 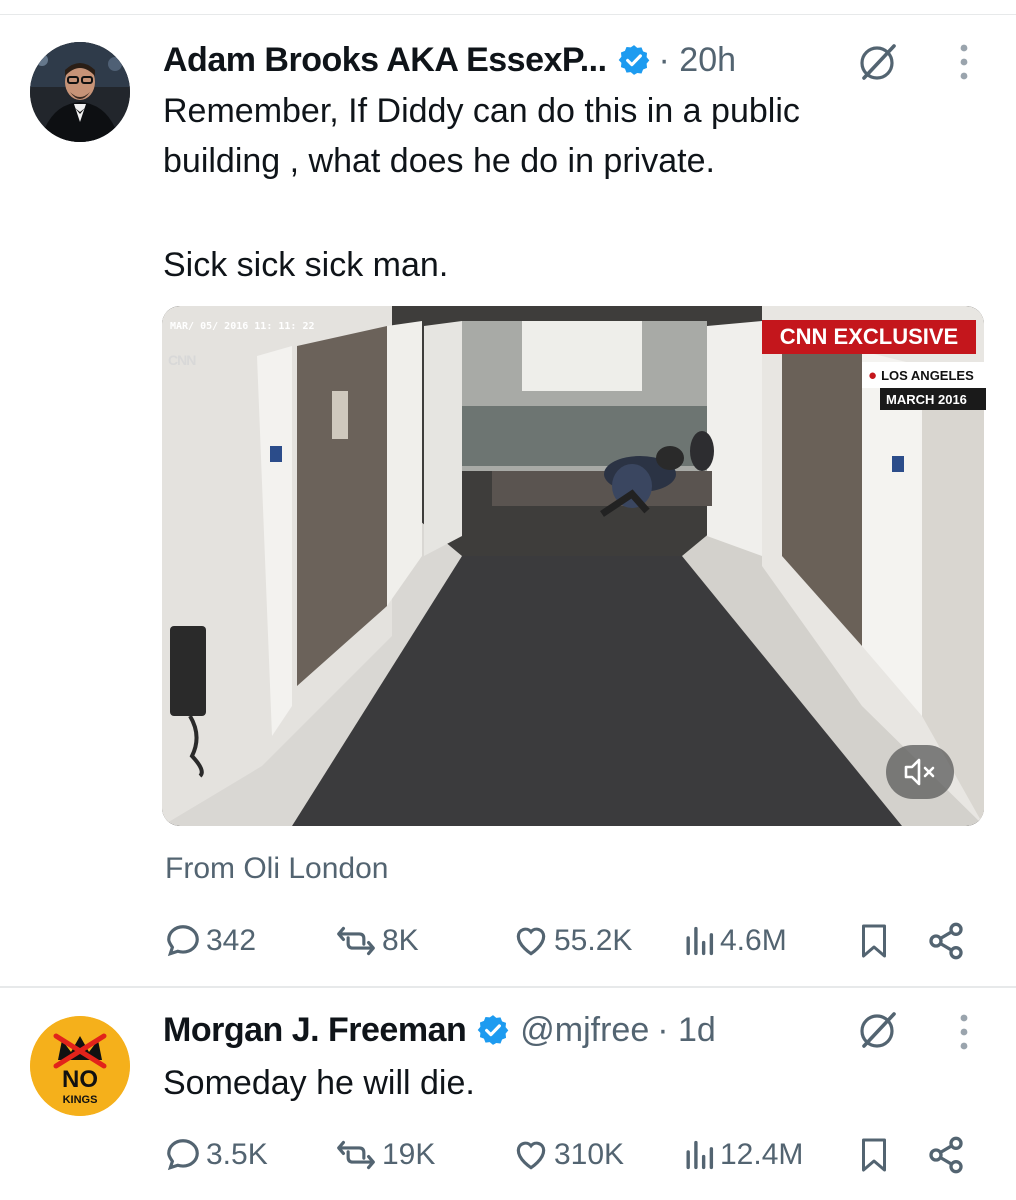 I want to click on tweet-header: Morgan J. Freeman @mjfree · 1d, so click(x=439, y=1030).